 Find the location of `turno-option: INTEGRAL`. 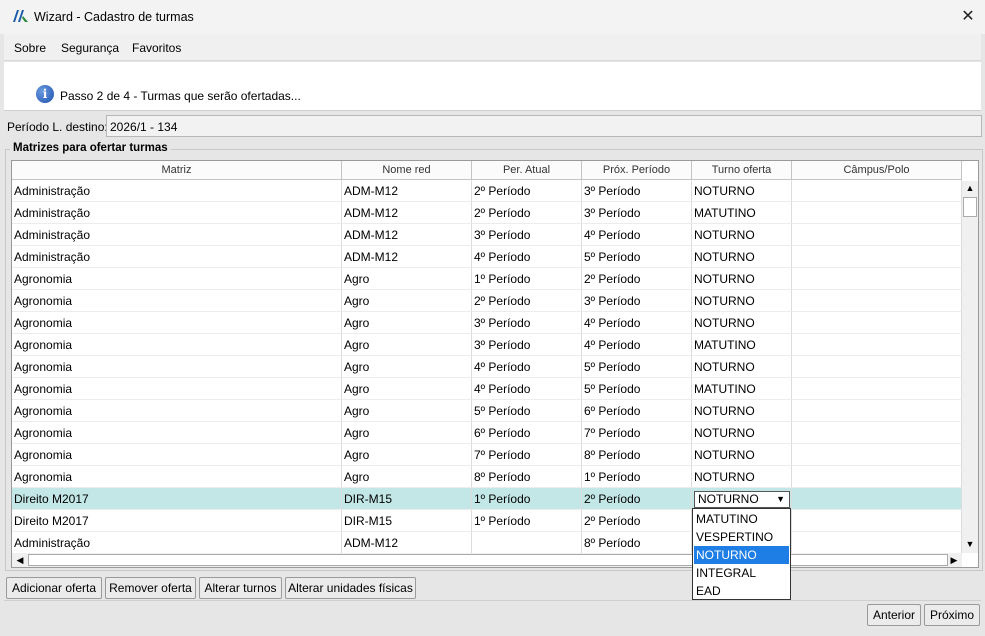

turno-option: INTEGRAL is located at coordinates (741, 573).